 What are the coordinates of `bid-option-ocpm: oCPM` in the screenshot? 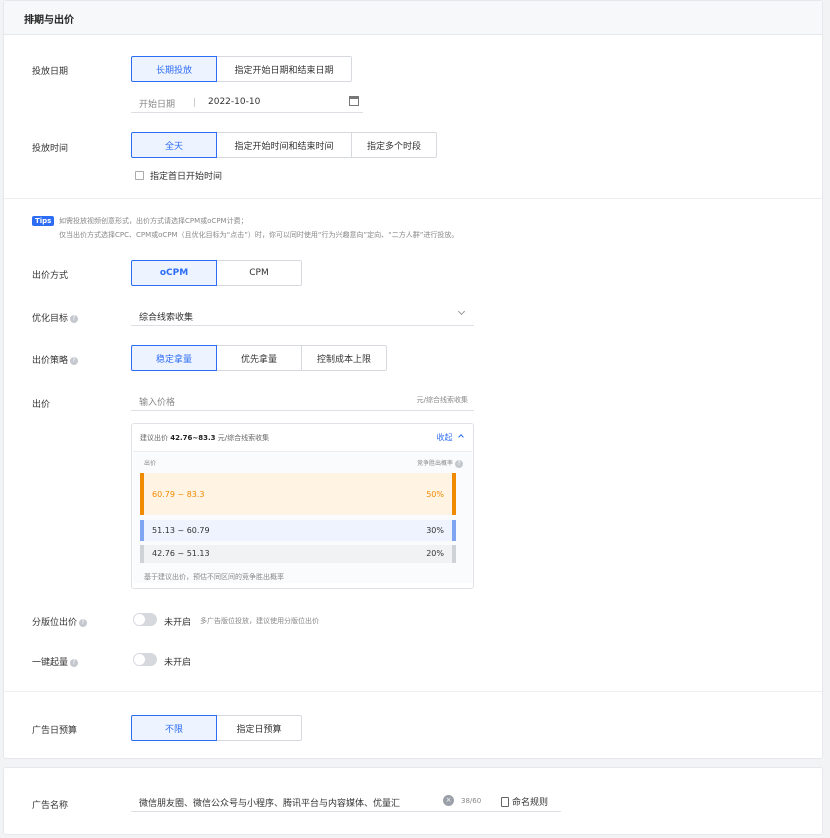 It's located at (174, 273).